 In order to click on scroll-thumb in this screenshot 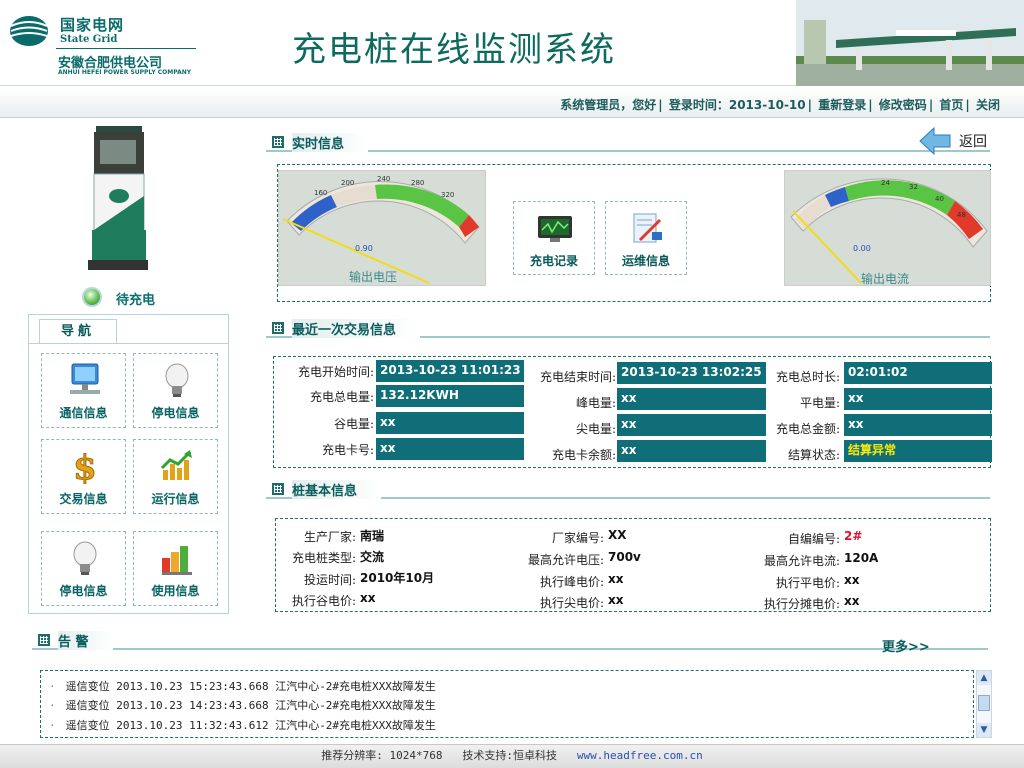, I will do `click(984, 703)`.